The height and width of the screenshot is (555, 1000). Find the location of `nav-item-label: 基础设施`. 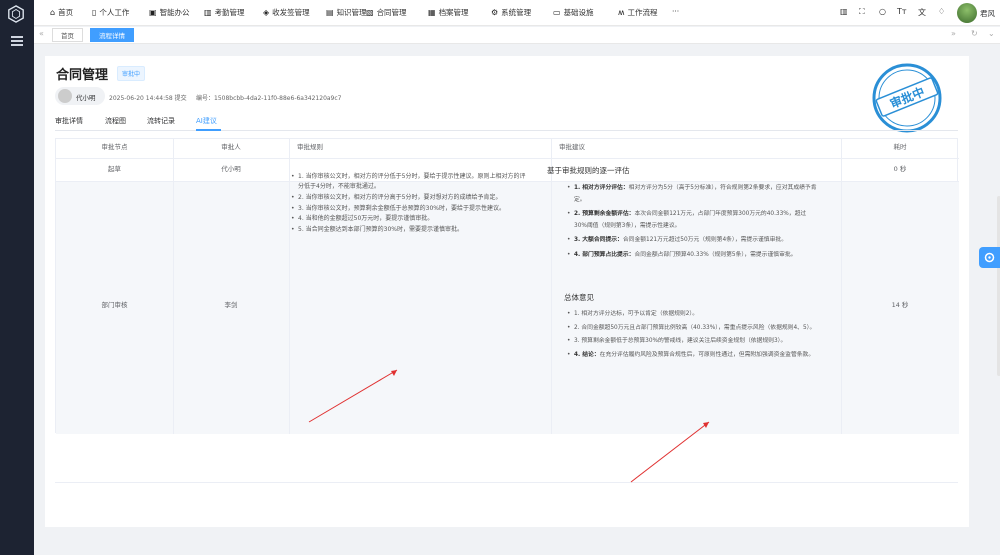

nav-item-label: 基础设施 is located at coordinates (578, 12).